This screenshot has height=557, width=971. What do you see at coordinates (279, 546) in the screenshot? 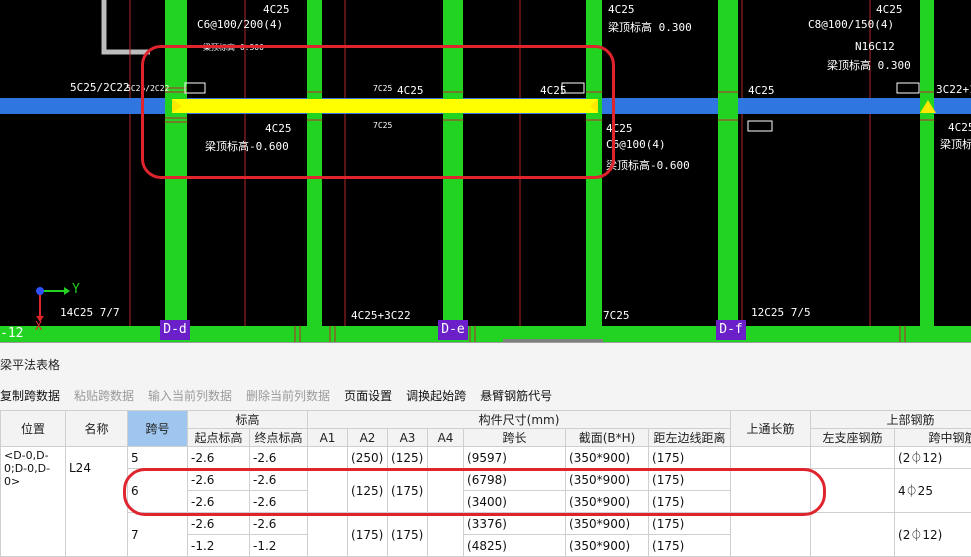
I see `cell-end-elev: -1.2` at bounding box center [279, 546].